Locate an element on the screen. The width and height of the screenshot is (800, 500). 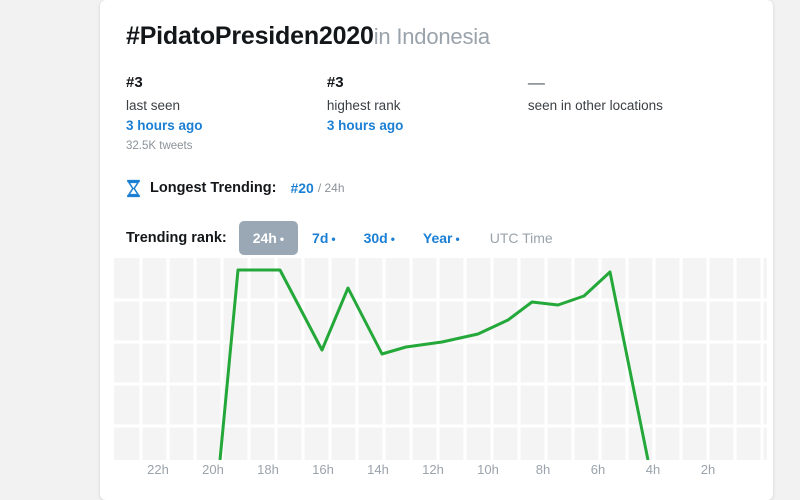
tab-7d: 7d • is located at coordinates (324, 238).